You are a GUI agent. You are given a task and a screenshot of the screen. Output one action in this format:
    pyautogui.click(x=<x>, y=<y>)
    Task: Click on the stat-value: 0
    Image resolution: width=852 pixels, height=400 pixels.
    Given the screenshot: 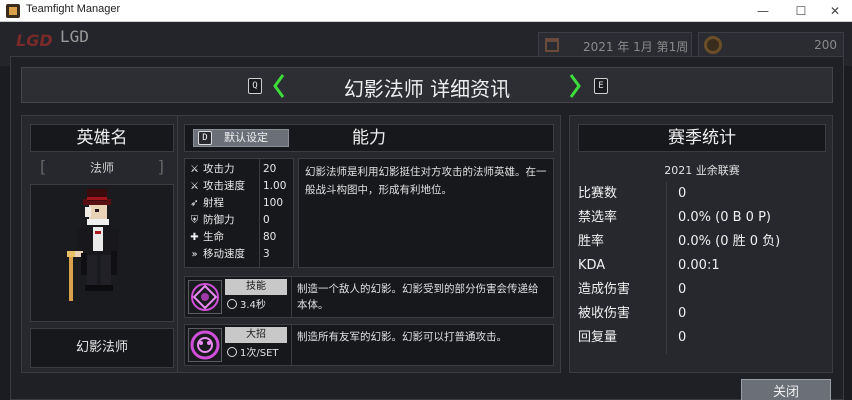 What is the action you would take?
    pyautogui.click(x=266, y=220)
    